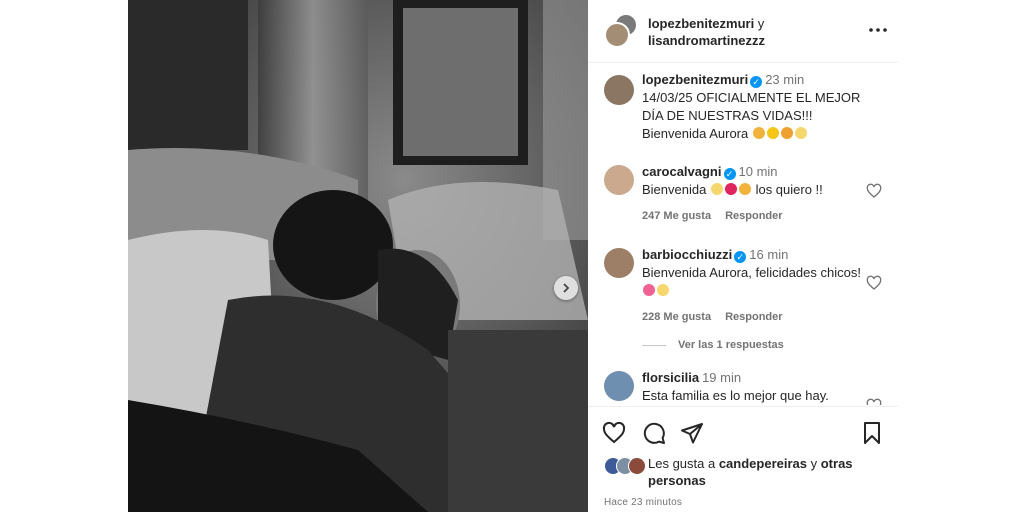 The image size is (1024, 513). What do you see at coordinates (759, 23) in the screenshot?
I see `authors-connector: y` at bounding box center [759, 23].